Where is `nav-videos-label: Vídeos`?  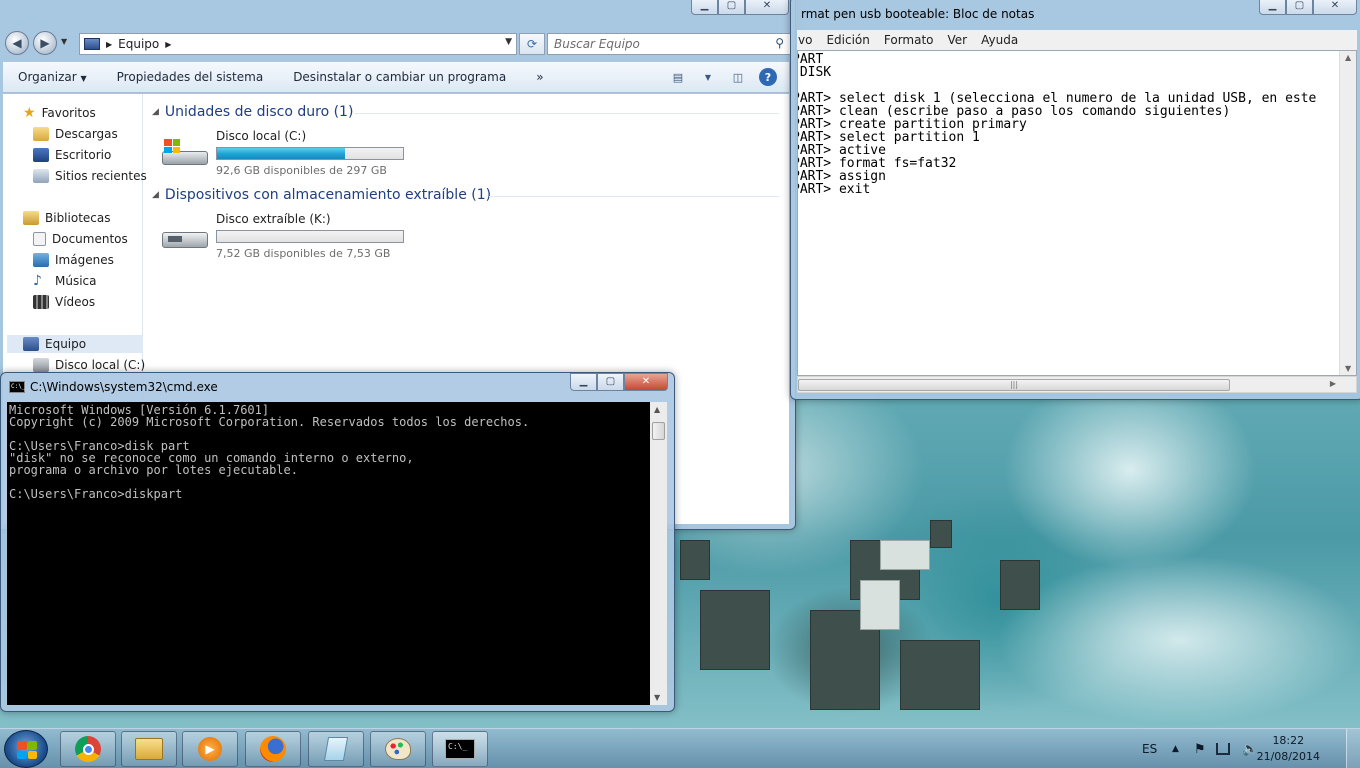
nav-videos-label: Vídeos is located at coordinates (75, 302).